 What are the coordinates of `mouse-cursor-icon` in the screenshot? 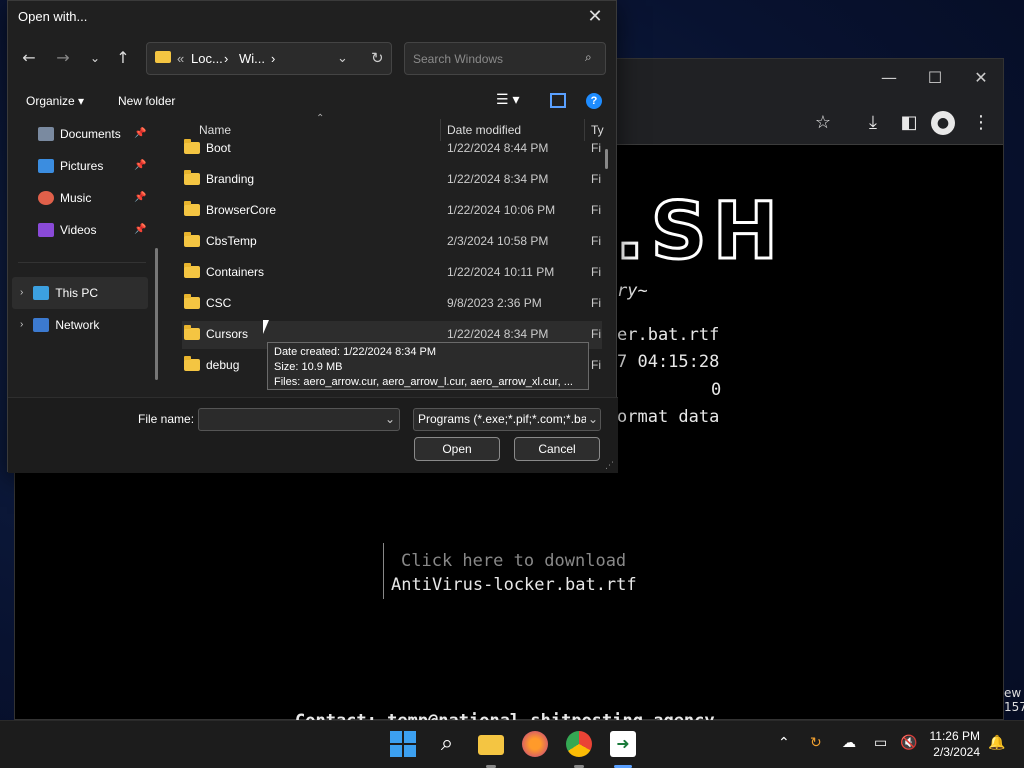 It's located at (266, 327).